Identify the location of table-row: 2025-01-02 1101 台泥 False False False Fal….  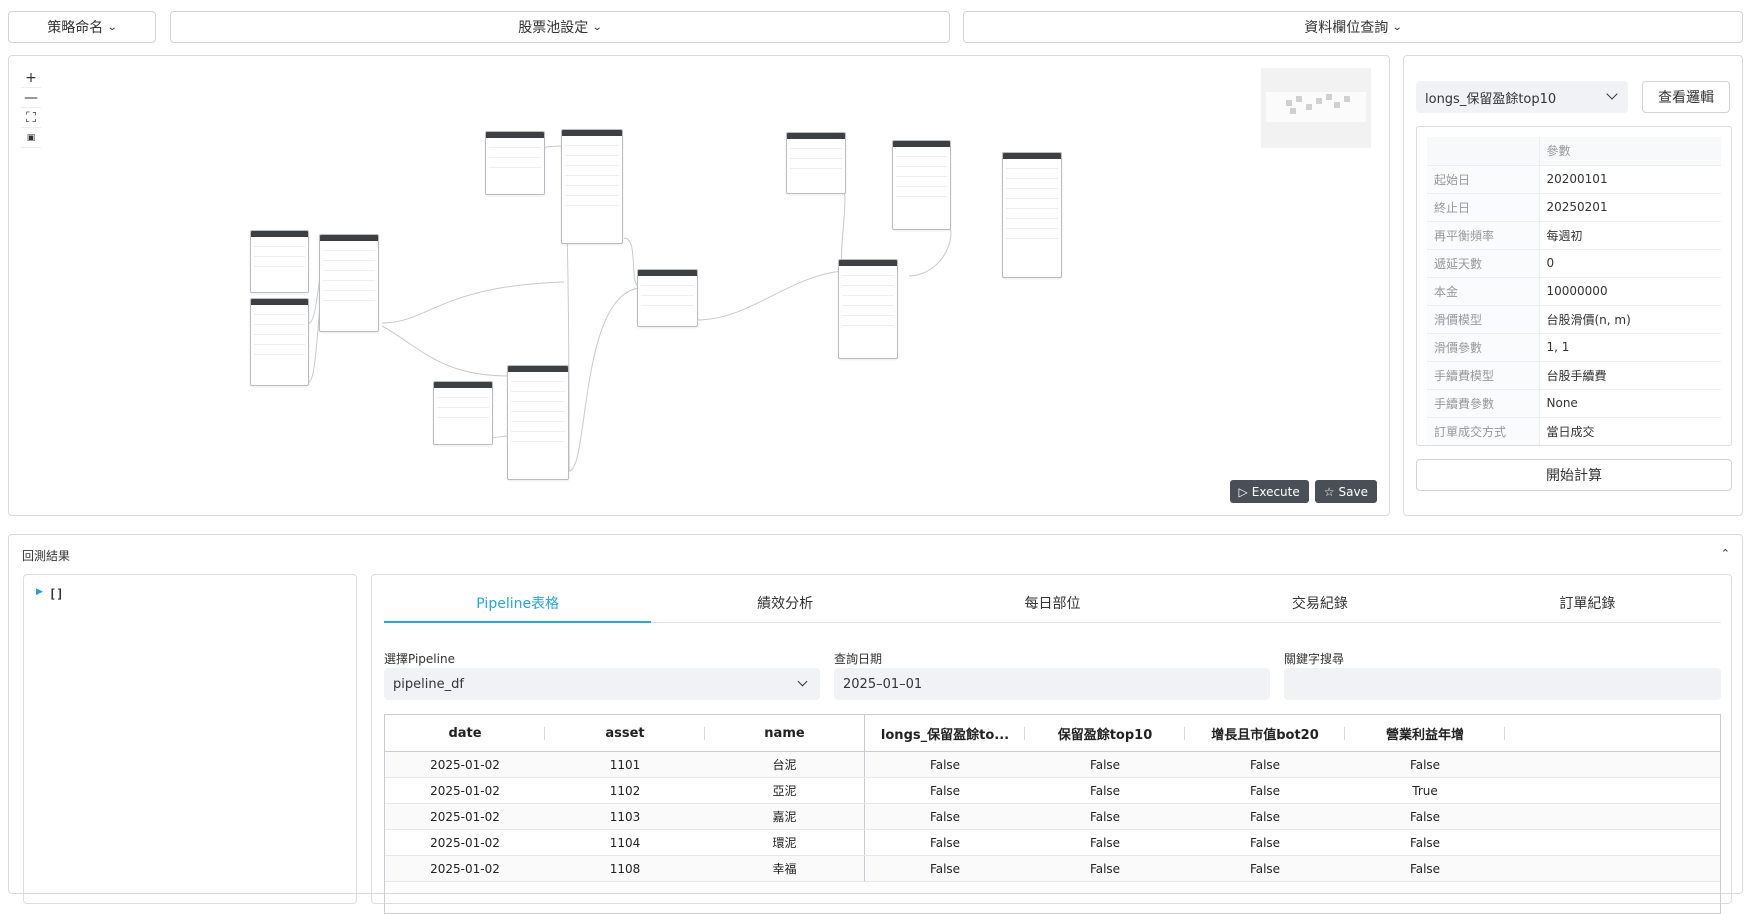
(1052, 765).